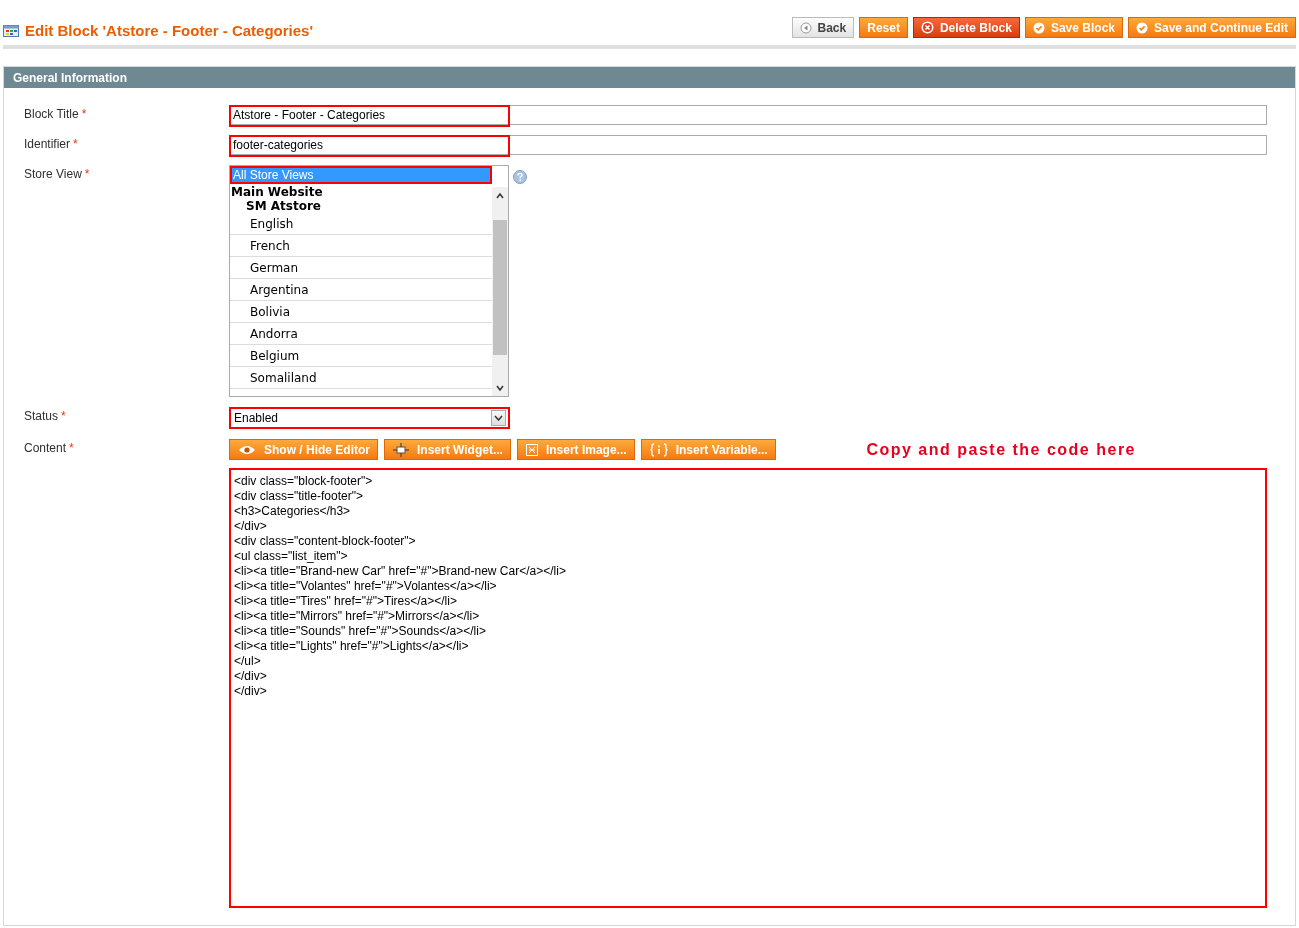  What do you see at coordinates (361, 334) in the screenshot?
I see `list-option: Andorra` at bounding box center [361, 334].